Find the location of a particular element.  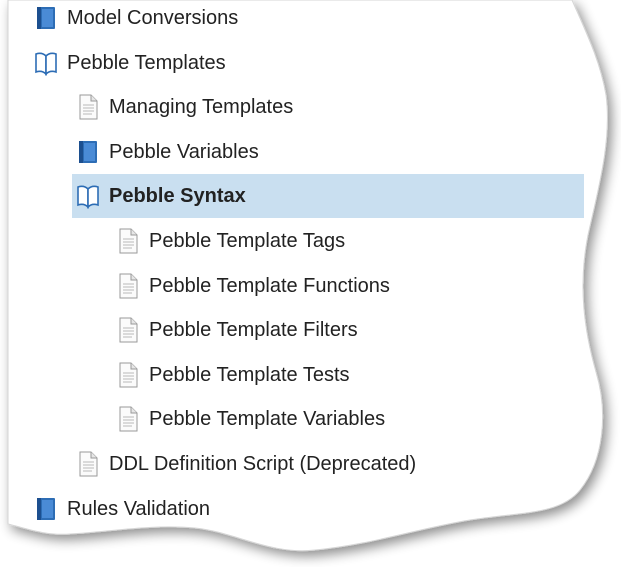

tree-item: Managing Templates is located at coordinates (185, 107).